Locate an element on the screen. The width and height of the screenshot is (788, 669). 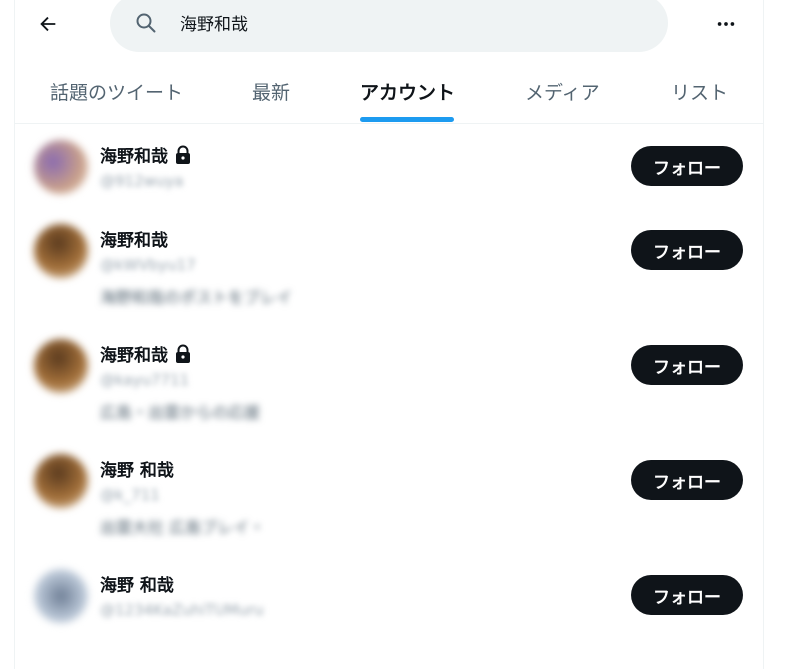
user-handle: @kayu7711 is located at coordinates (145, 380).